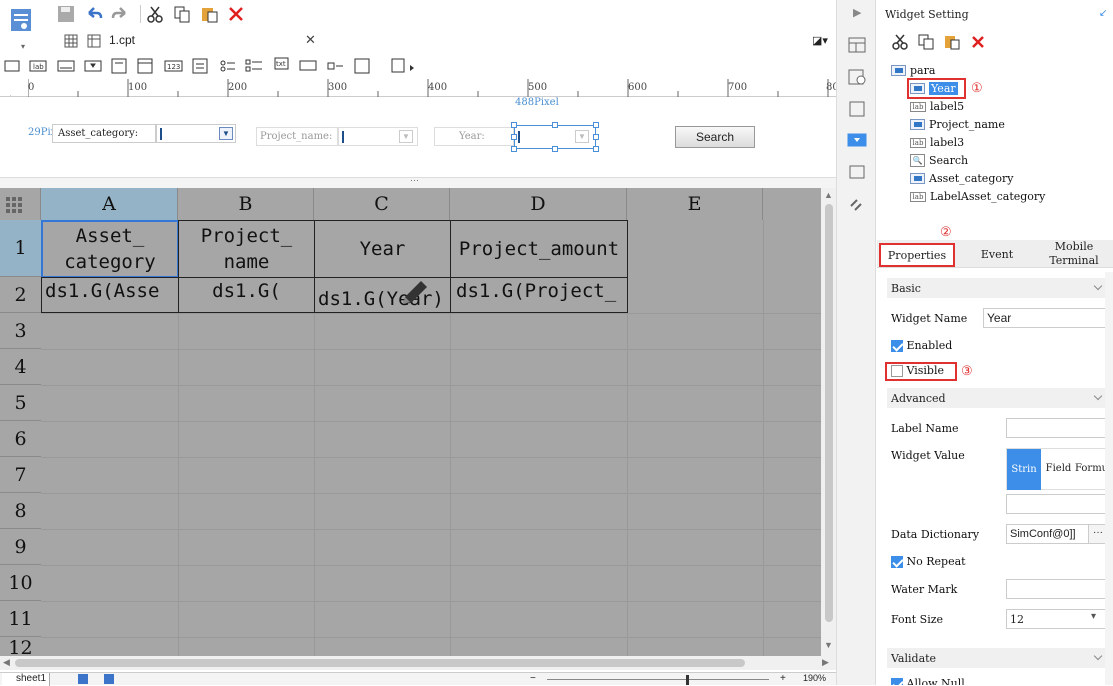 This screenshot has height=686, width=1113. I want to click on project-name-label: Project_name:, so click(297, 136).